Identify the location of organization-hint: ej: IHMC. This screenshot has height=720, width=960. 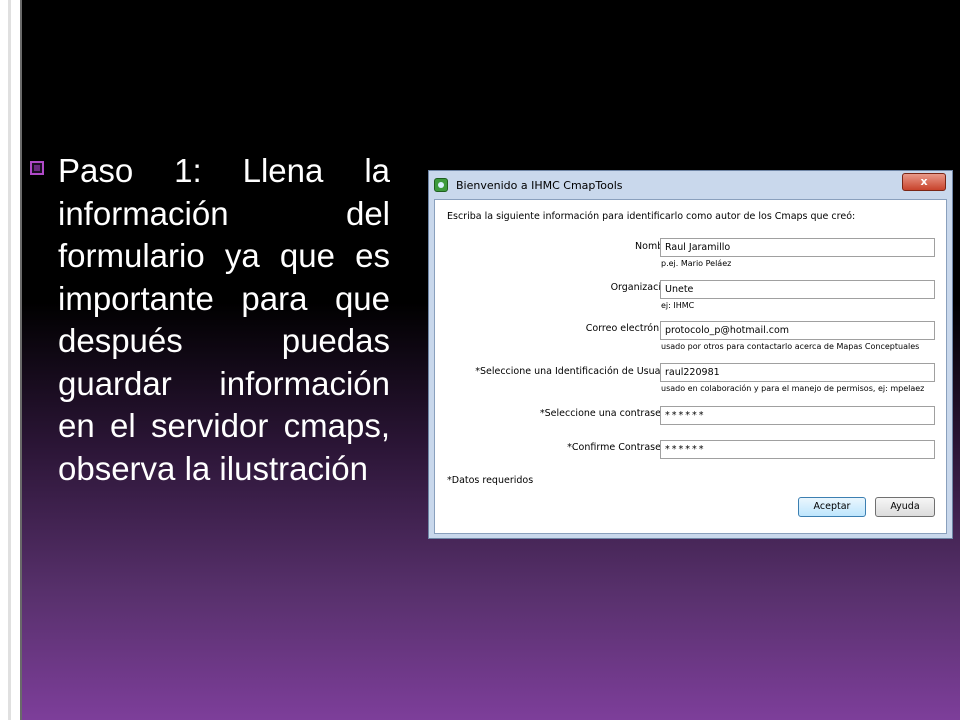
(678, 305).